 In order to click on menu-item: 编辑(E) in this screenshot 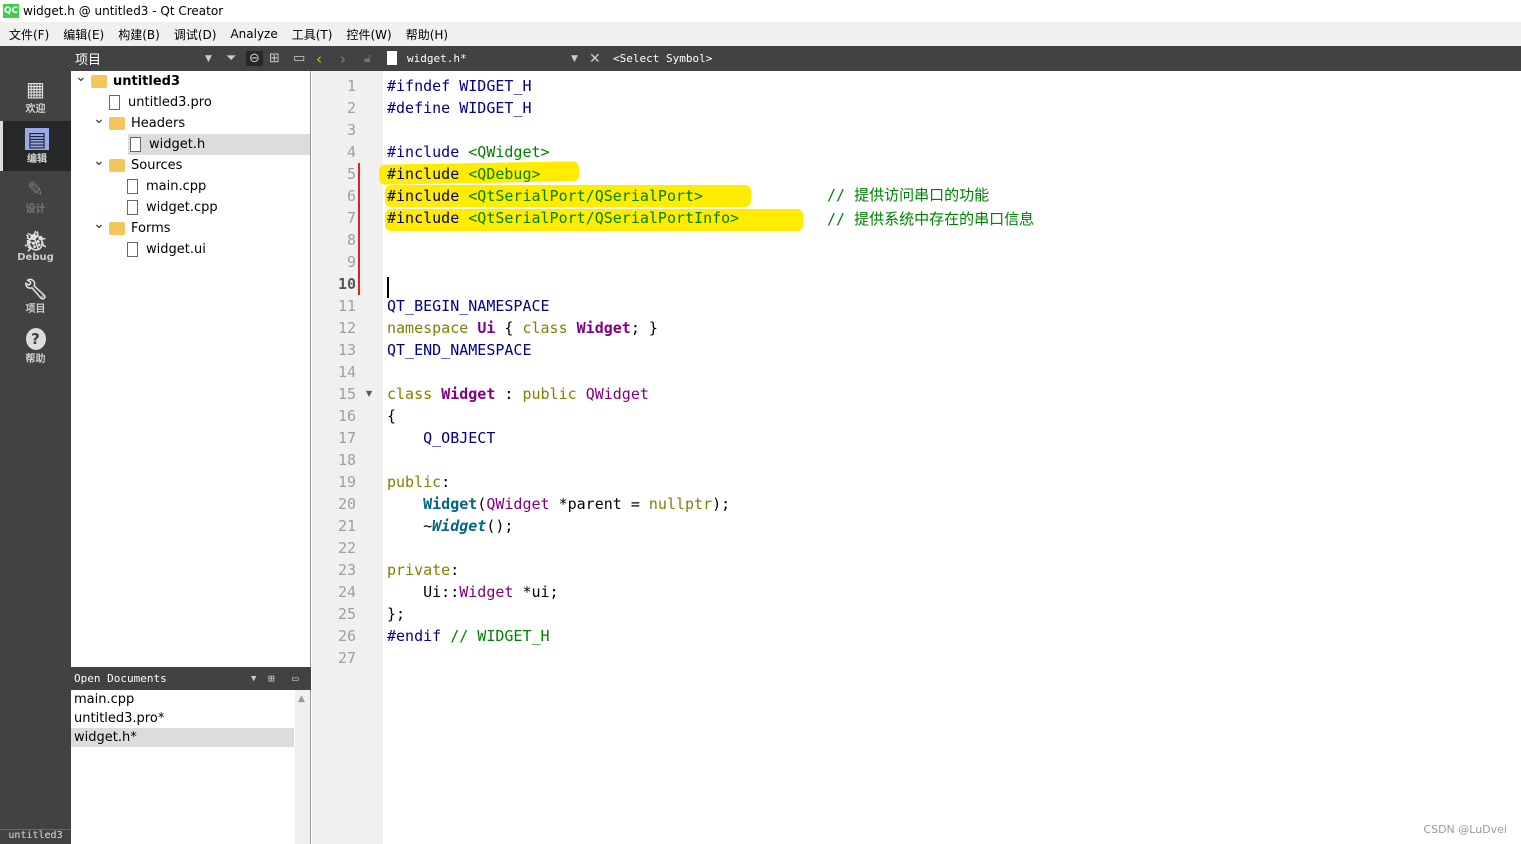, I will do `click(83, 34)`.